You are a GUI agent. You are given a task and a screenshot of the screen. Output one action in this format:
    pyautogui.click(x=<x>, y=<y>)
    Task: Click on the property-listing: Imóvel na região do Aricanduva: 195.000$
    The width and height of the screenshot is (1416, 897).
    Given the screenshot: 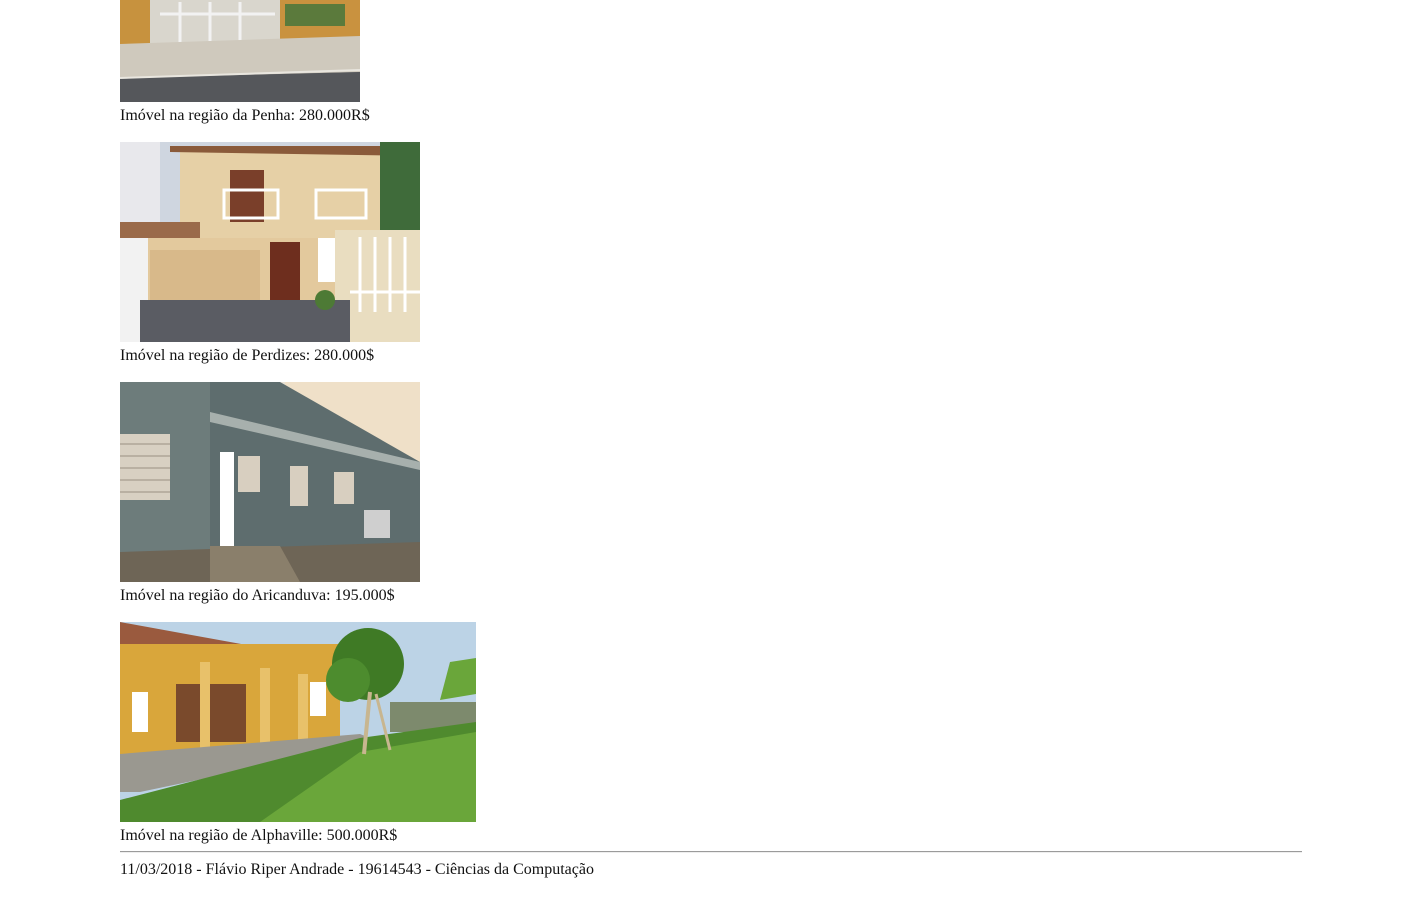 What is the action you would take?
    pyautogui.click(x=270, y=493)
    